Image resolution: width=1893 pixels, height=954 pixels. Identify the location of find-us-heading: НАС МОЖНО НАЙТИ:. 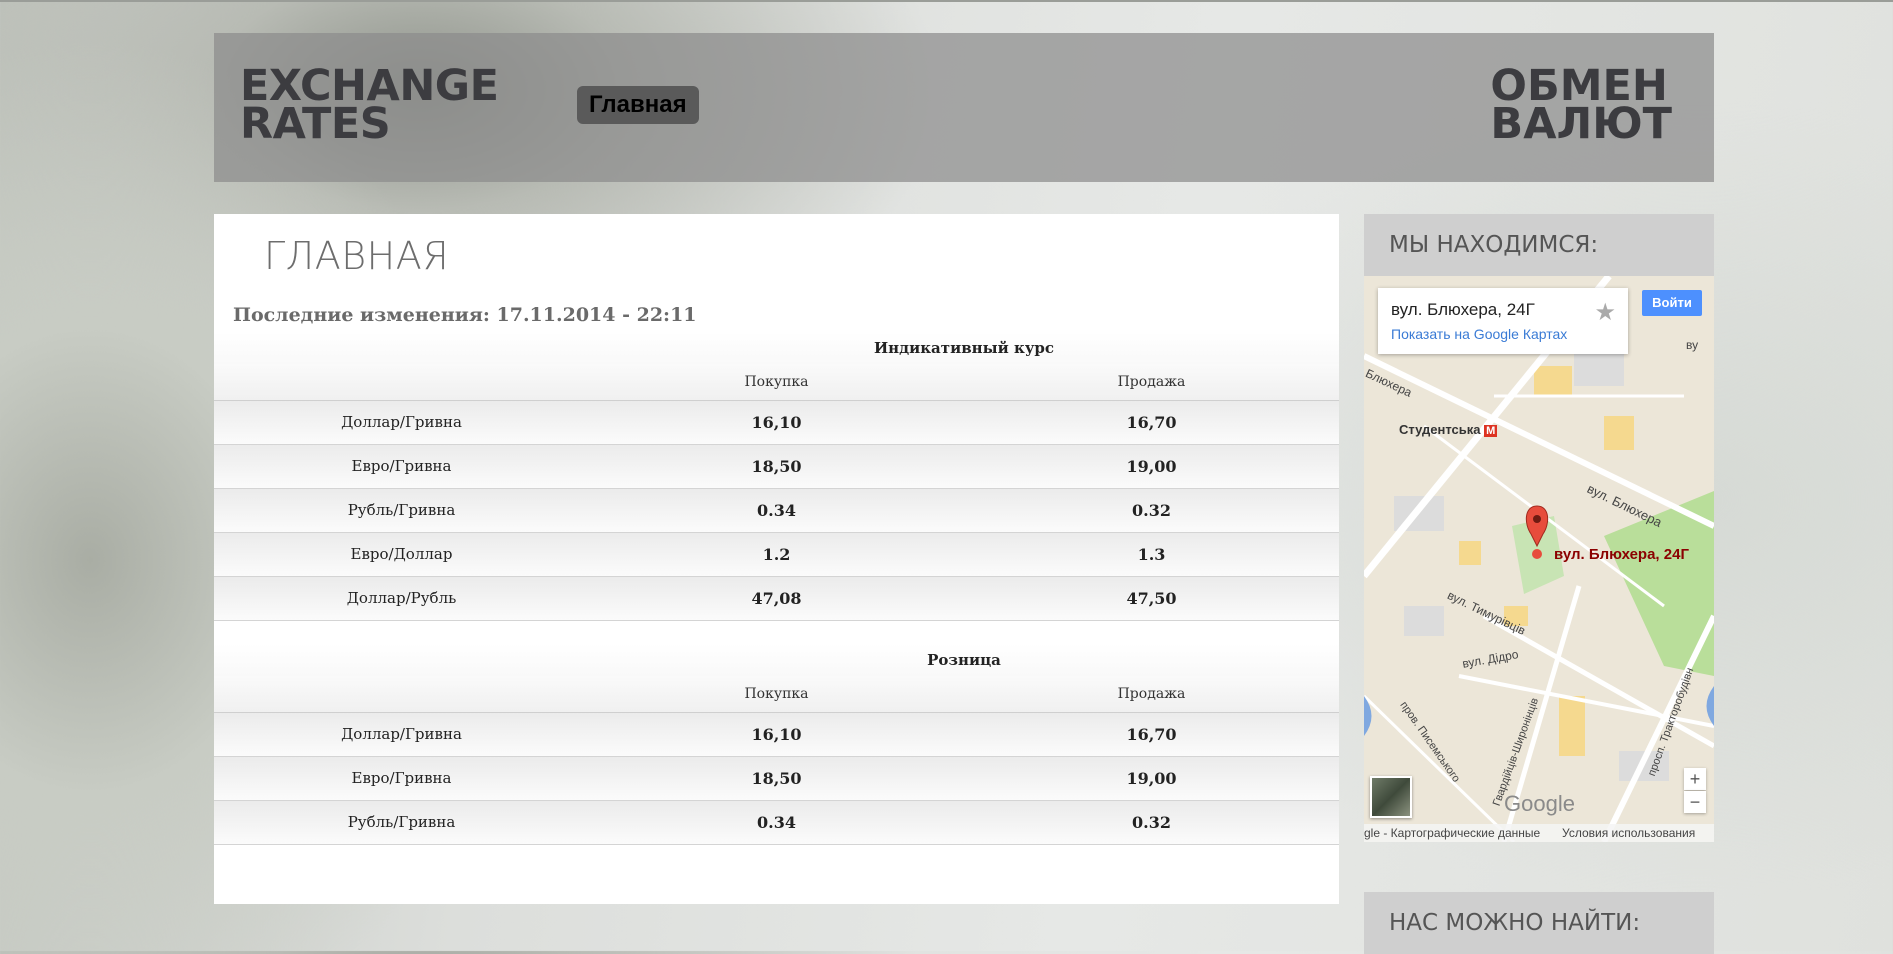
(1539, 923).